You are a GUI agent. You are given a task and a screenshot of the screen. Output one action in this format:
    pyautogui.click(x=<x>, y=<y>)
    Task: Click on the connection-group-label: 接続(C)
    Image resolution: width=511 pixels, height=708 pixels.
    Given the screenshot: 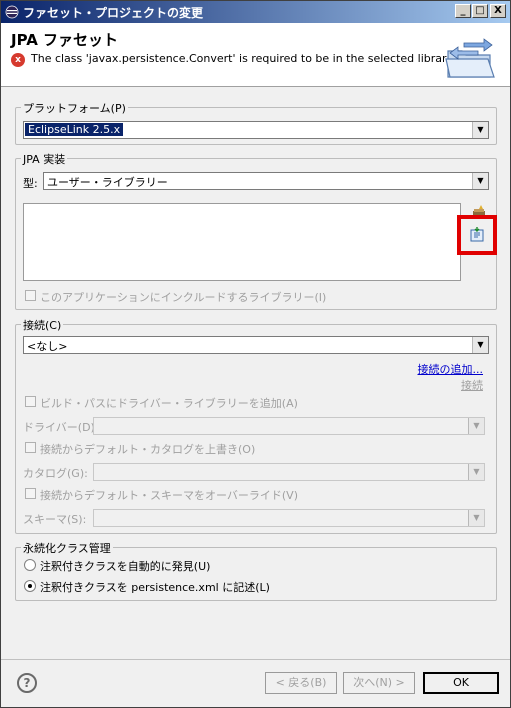 What is the action you would take?
    pyautogui.click(x=42, y=325)
    